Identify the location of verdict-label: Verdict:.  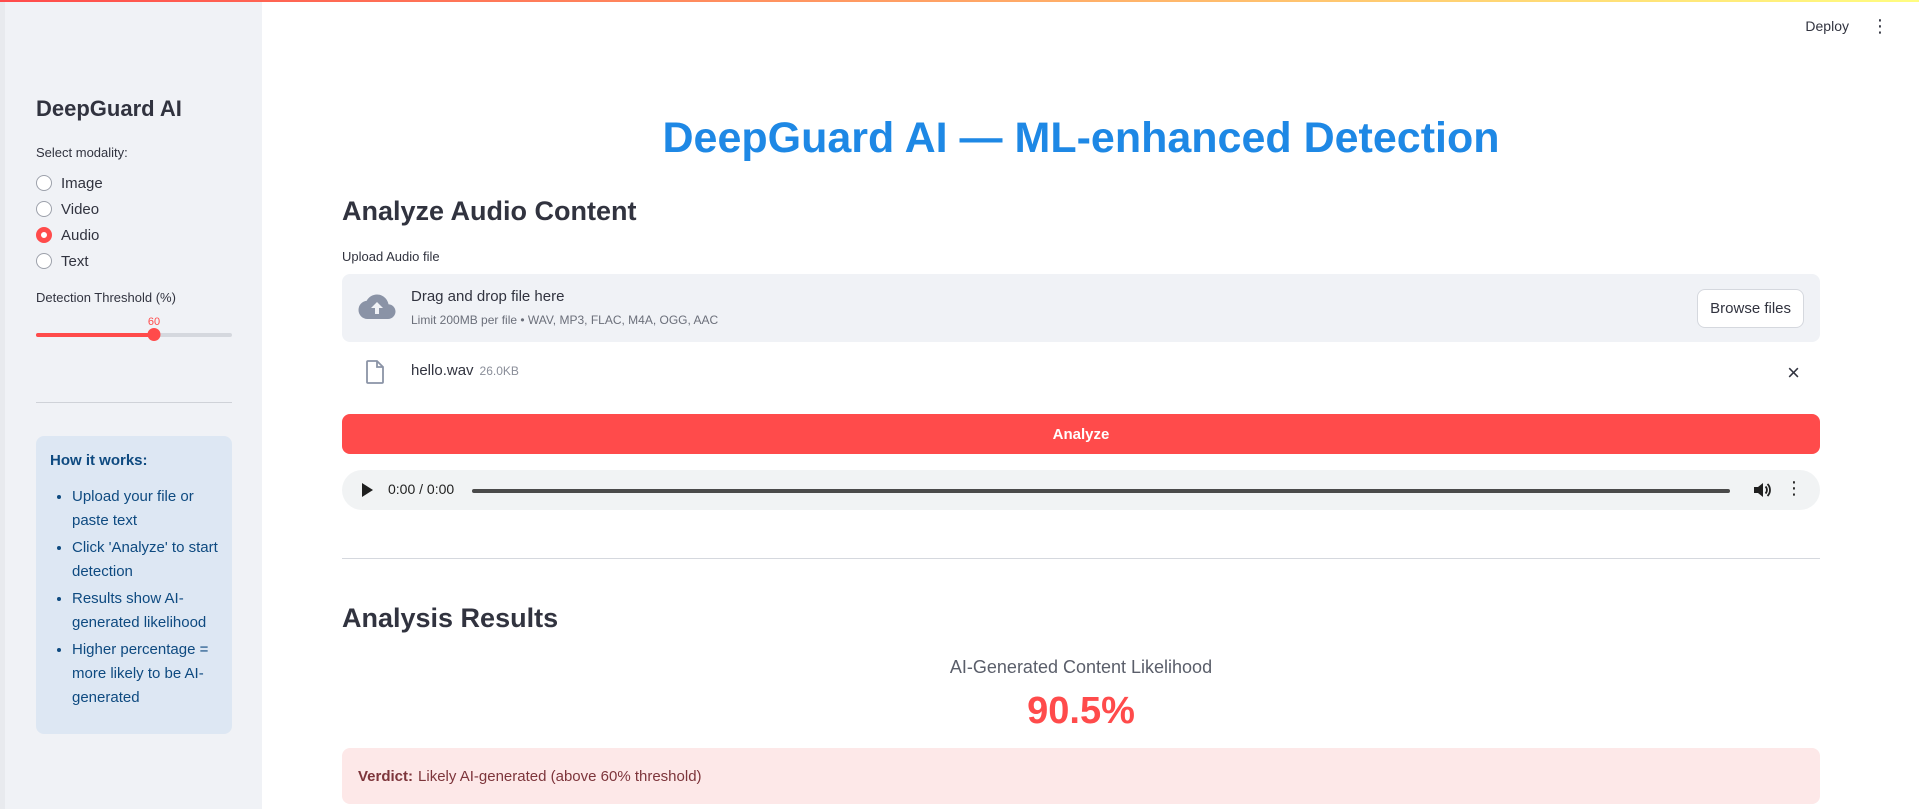
(386, 776).